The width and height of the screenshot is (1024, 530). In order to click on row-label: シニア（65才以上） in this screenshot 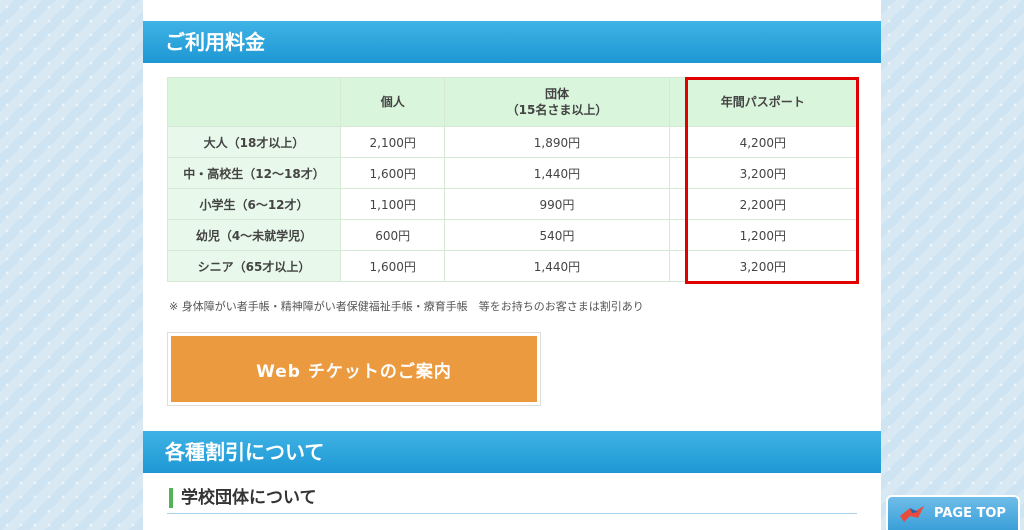, I will do `click(254, 266)`.